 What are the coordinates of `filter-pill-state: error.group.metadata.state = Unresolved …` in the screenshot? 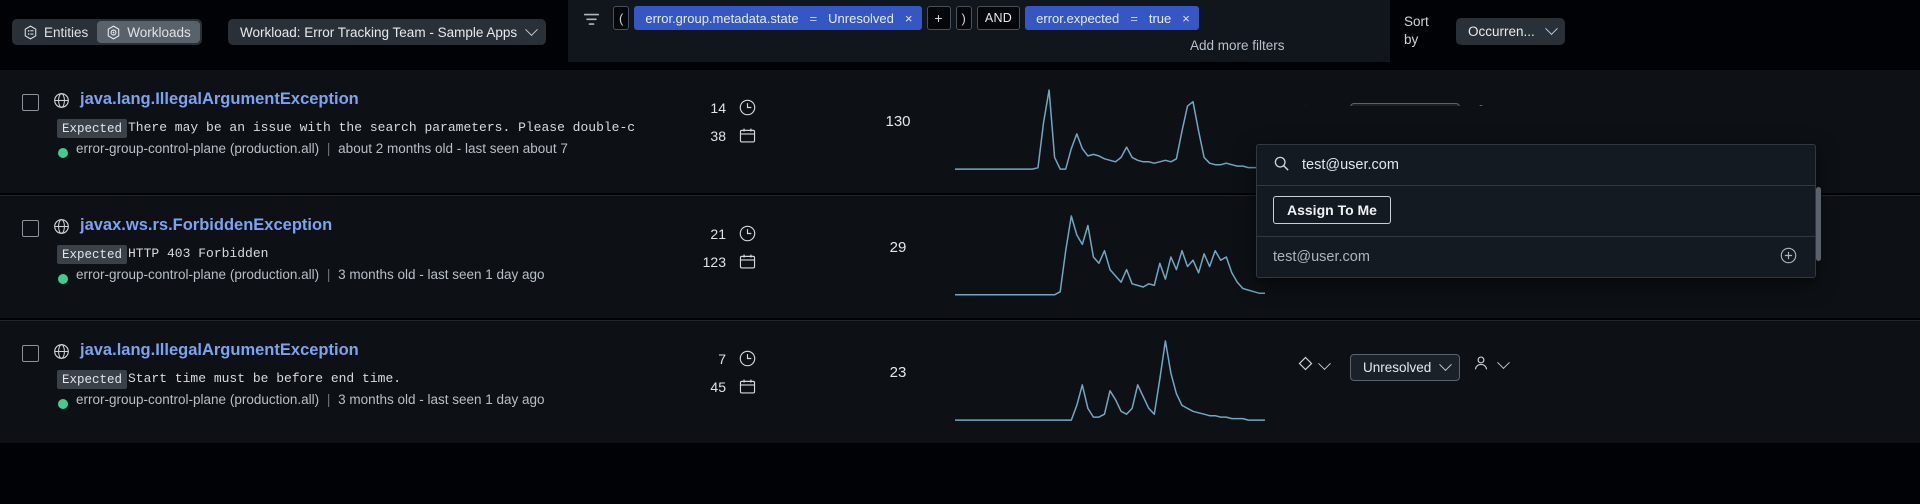 It's located at (778, 18).